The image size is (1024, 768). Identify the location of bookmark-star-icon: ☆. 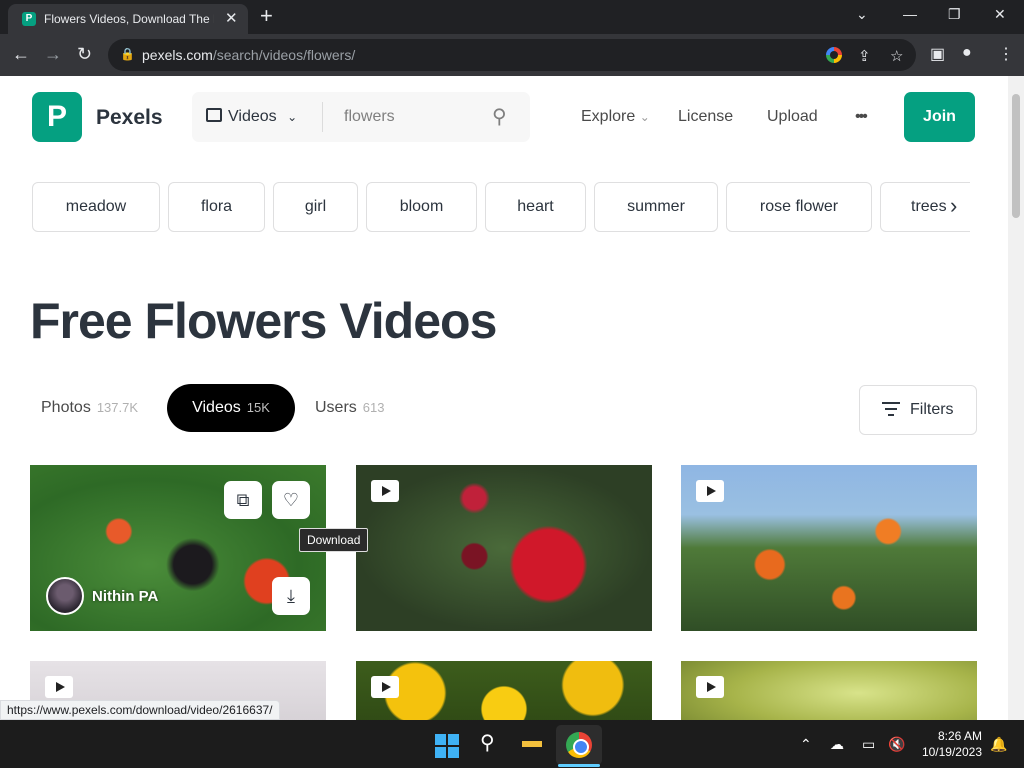
(896, 56).